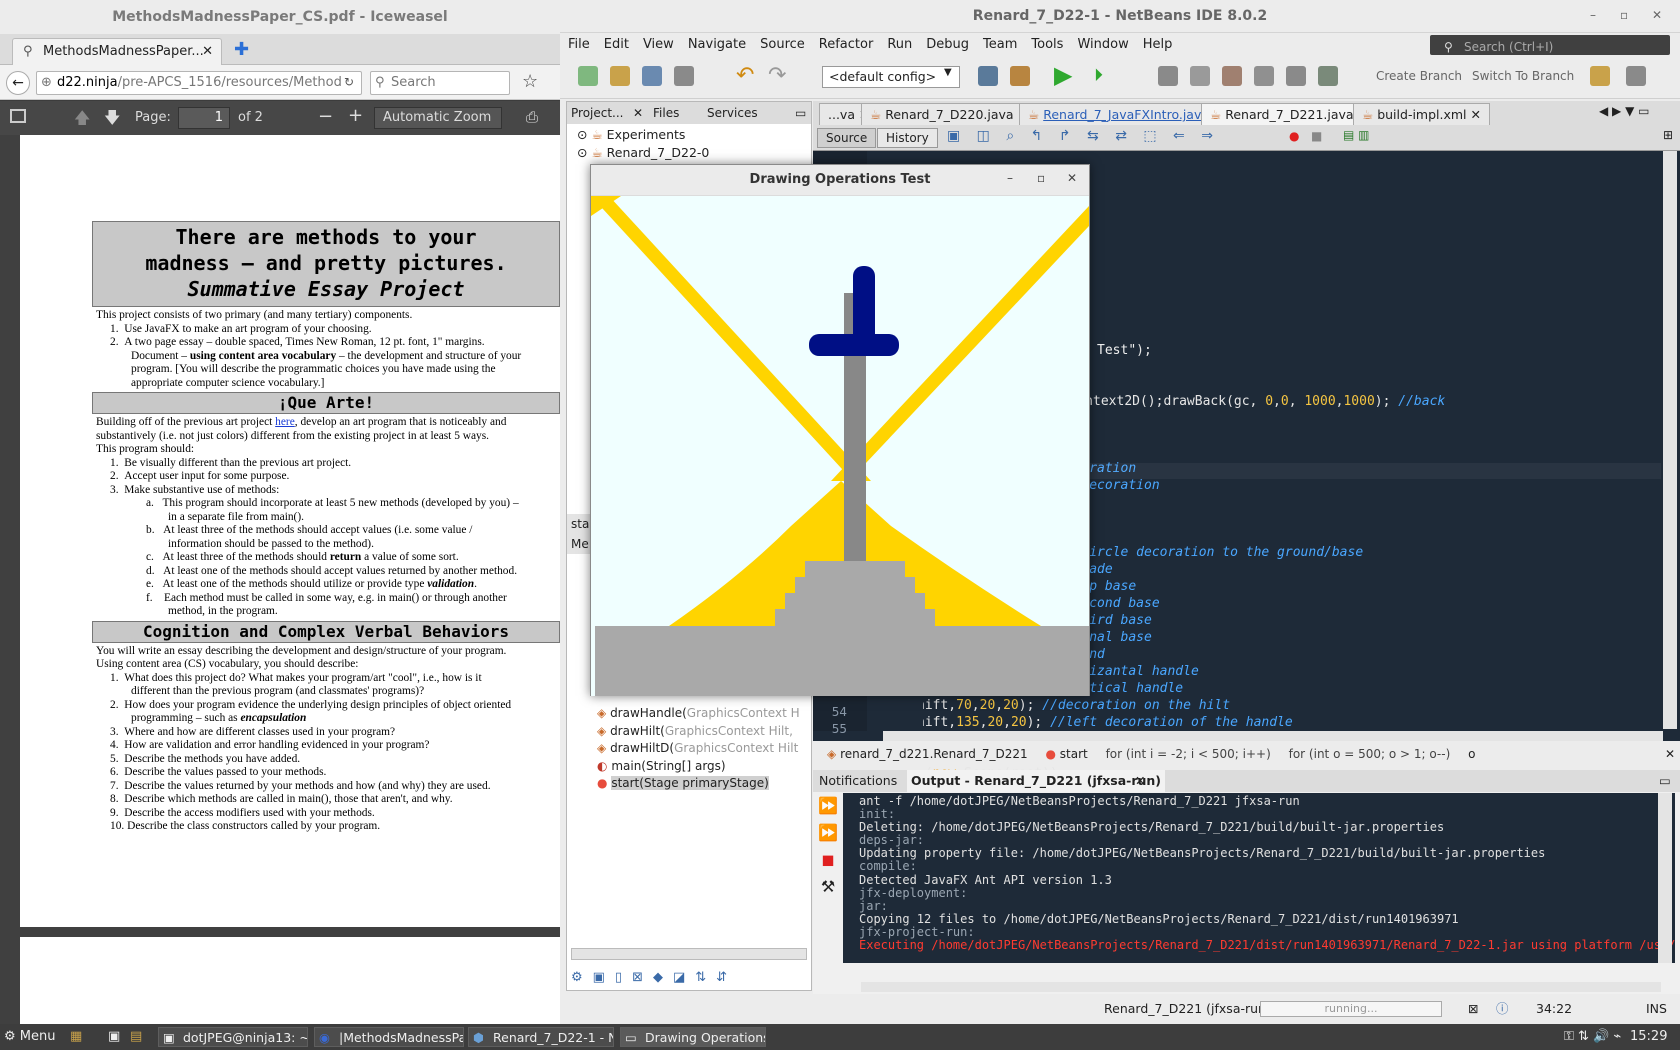 This screenshot has height=1050, width=1680. I want to click on terminal-launcher-icon: ▣, so click(114, 1037).